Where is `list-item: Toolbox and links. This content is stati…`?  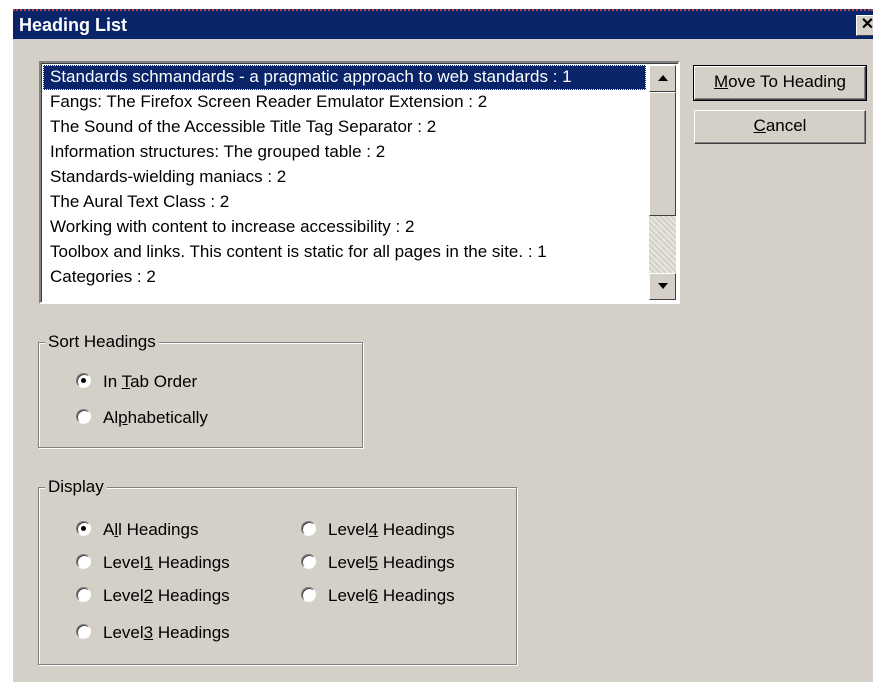
list-item: Toolbox and links. This content is stati… is located at coordinates (344, 252).